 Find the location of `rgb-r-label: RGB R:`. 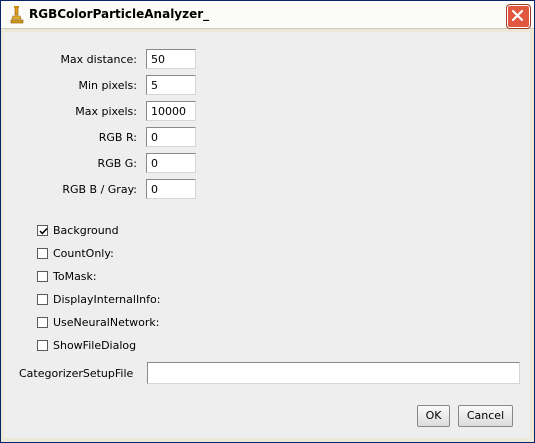

rgb-r-label: RGB R: is located at coordinates (117, 137).